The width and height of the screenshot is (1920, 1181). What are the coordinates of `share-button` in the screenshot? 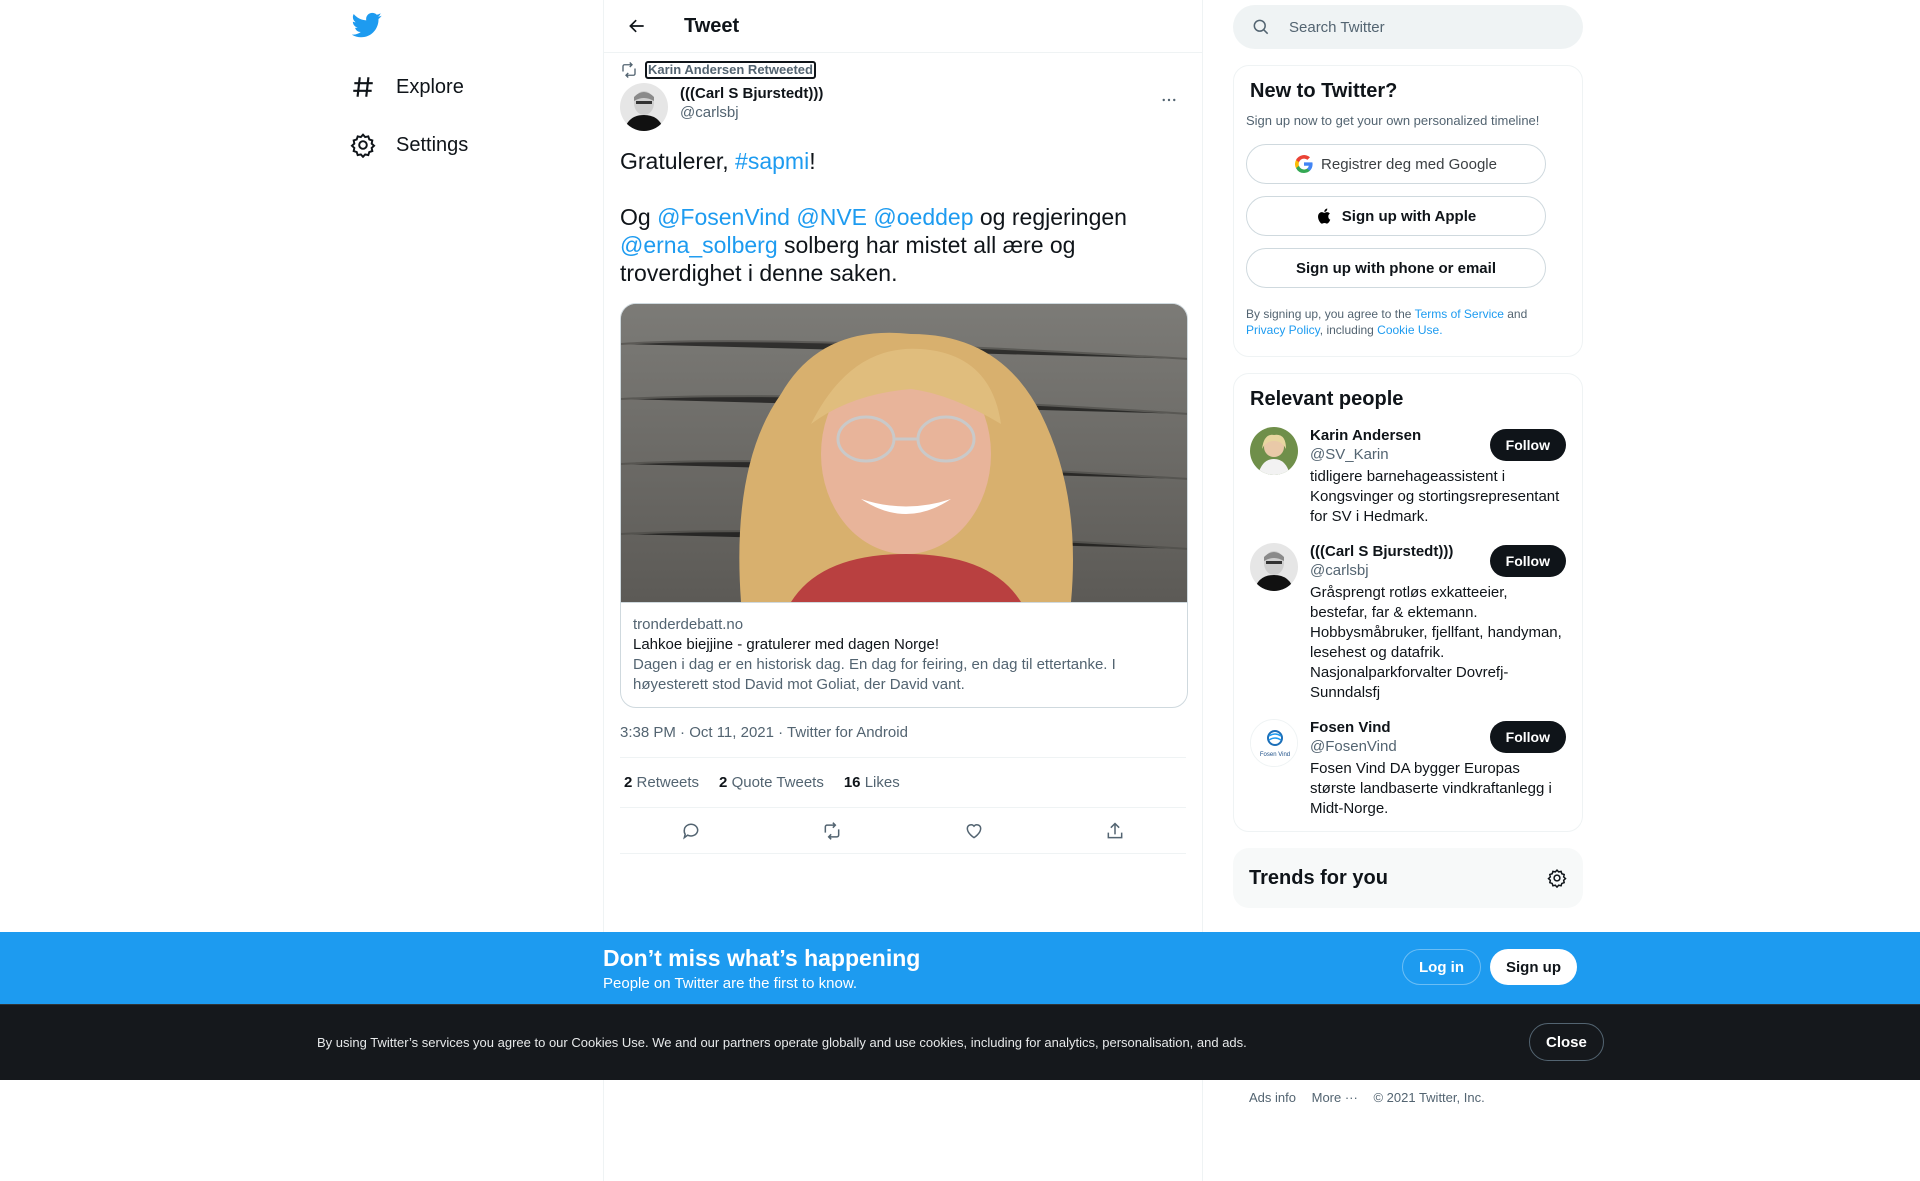 It's located at (1115, 831).